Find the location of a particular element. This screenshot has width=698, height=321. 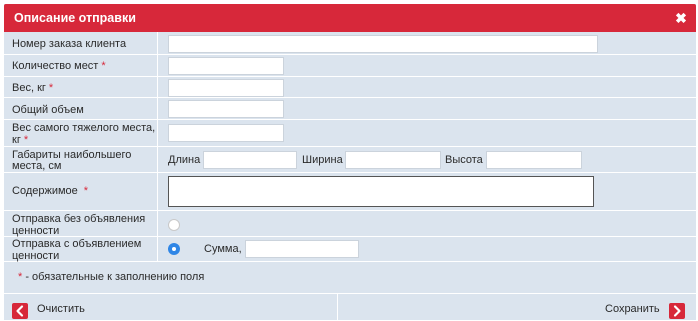

dialog-titlebar: Описание отправки ✖ is located at coordinates (350, 18).